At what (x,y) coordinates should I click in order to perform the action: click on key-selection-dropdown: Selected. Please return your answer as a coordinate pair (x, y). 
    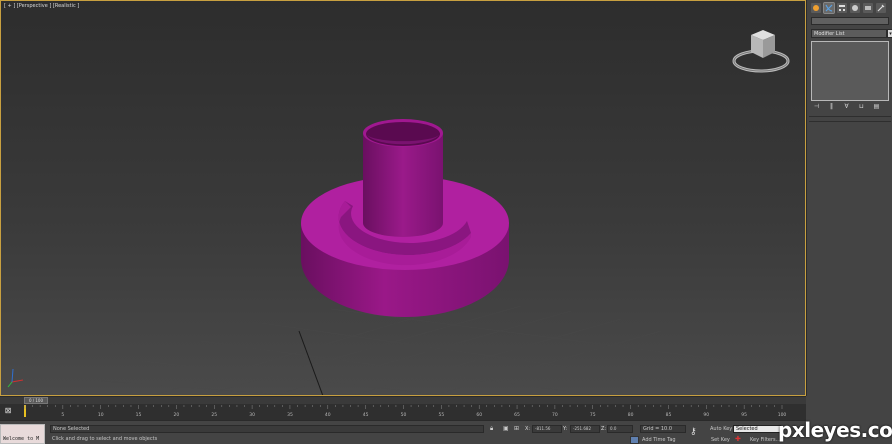
    Looking at the image, I should click on (757, 429).